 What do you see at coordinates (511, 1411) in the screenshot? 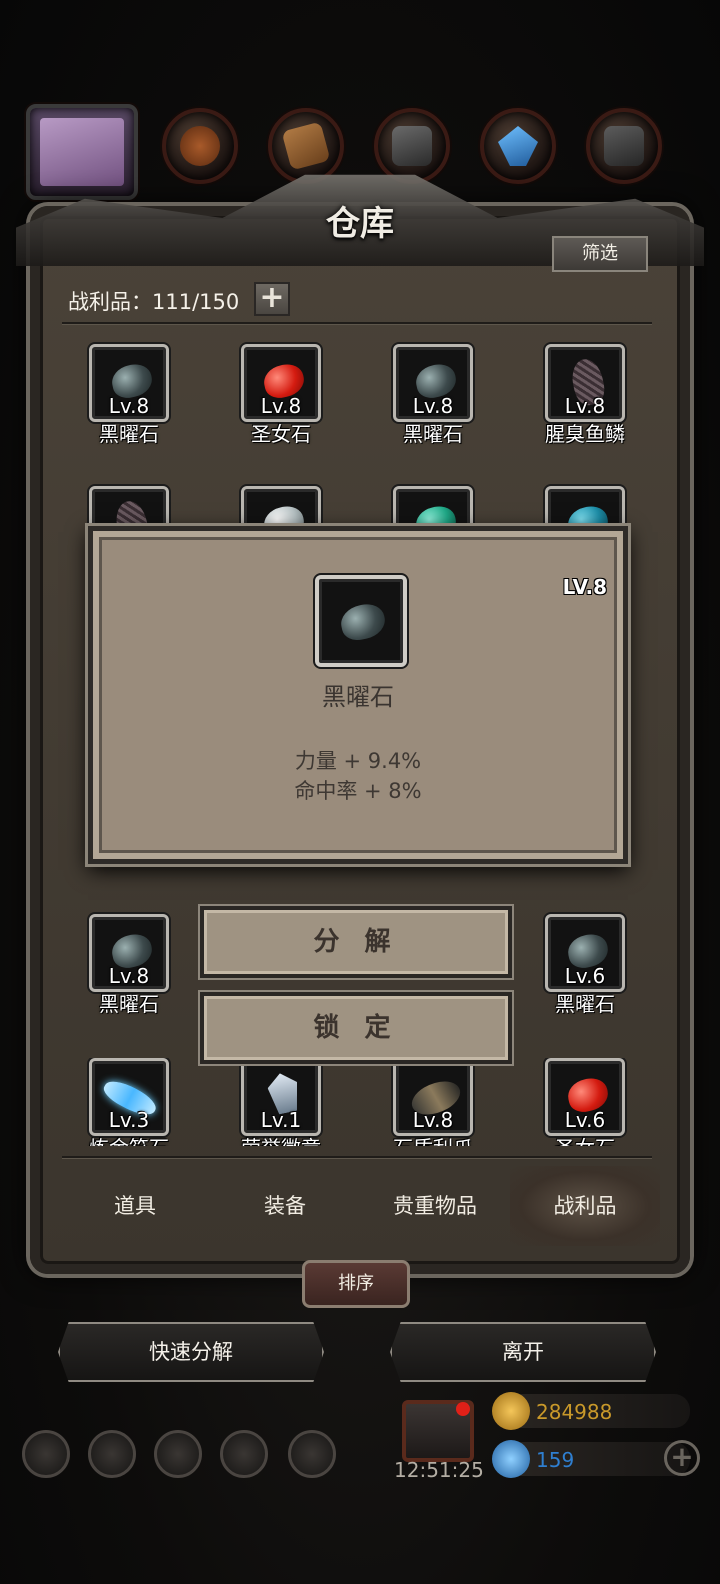
I see `gold-coin-icon` at bounding box center [511, 1411].